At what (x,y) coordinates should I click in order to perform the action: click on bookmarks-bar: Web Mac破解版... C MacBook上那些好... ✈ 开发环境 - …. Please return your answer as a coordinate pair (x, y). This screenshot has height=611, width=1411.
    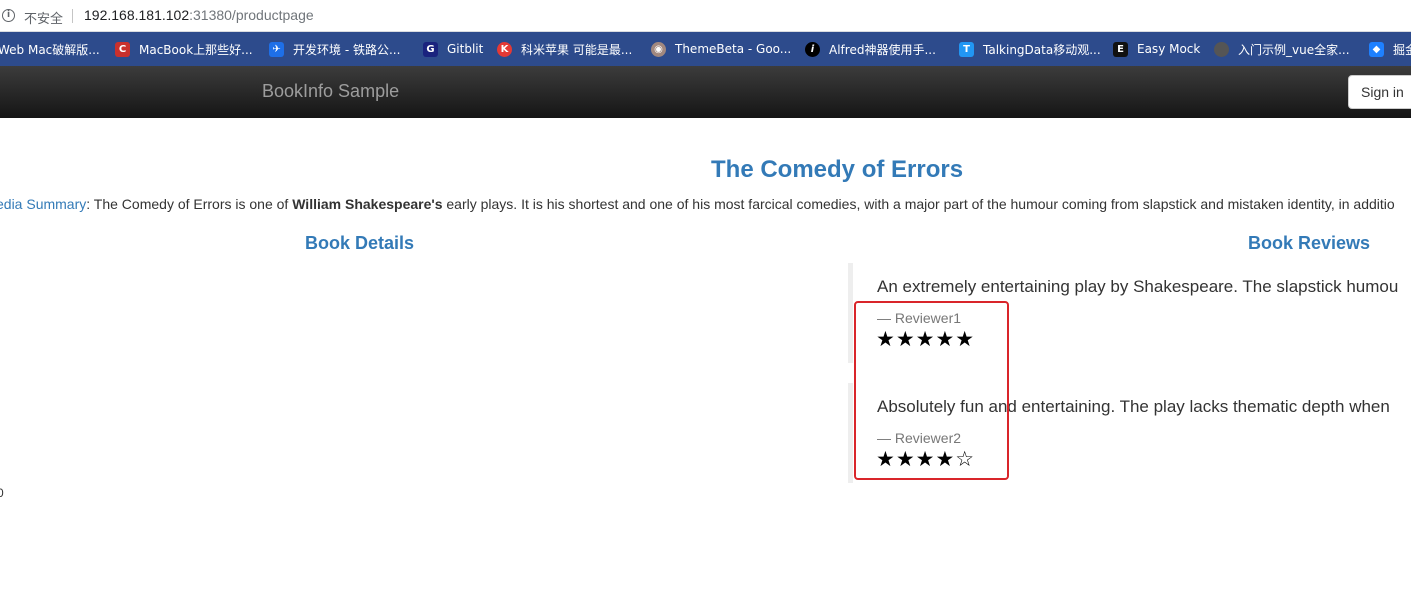
    Looking at the image, I should click on (705, 49).